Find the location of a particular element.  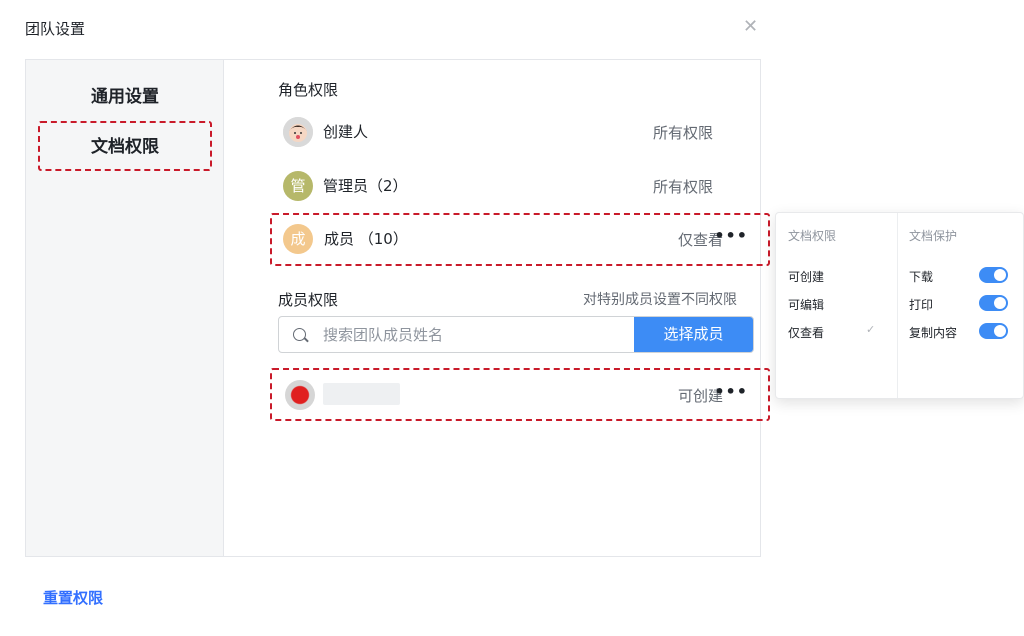

option-can-edit: 可编辑 is located at coordinates (806, 304).